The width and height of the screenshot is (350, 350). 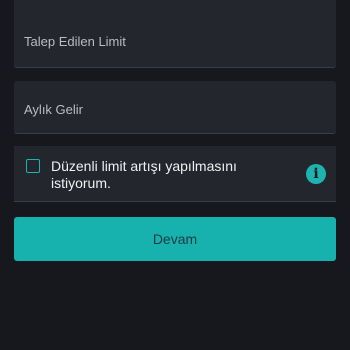 I want to click on requested-limit-placeholder: Talep Edilen Limit, so click(x=75, y=41).